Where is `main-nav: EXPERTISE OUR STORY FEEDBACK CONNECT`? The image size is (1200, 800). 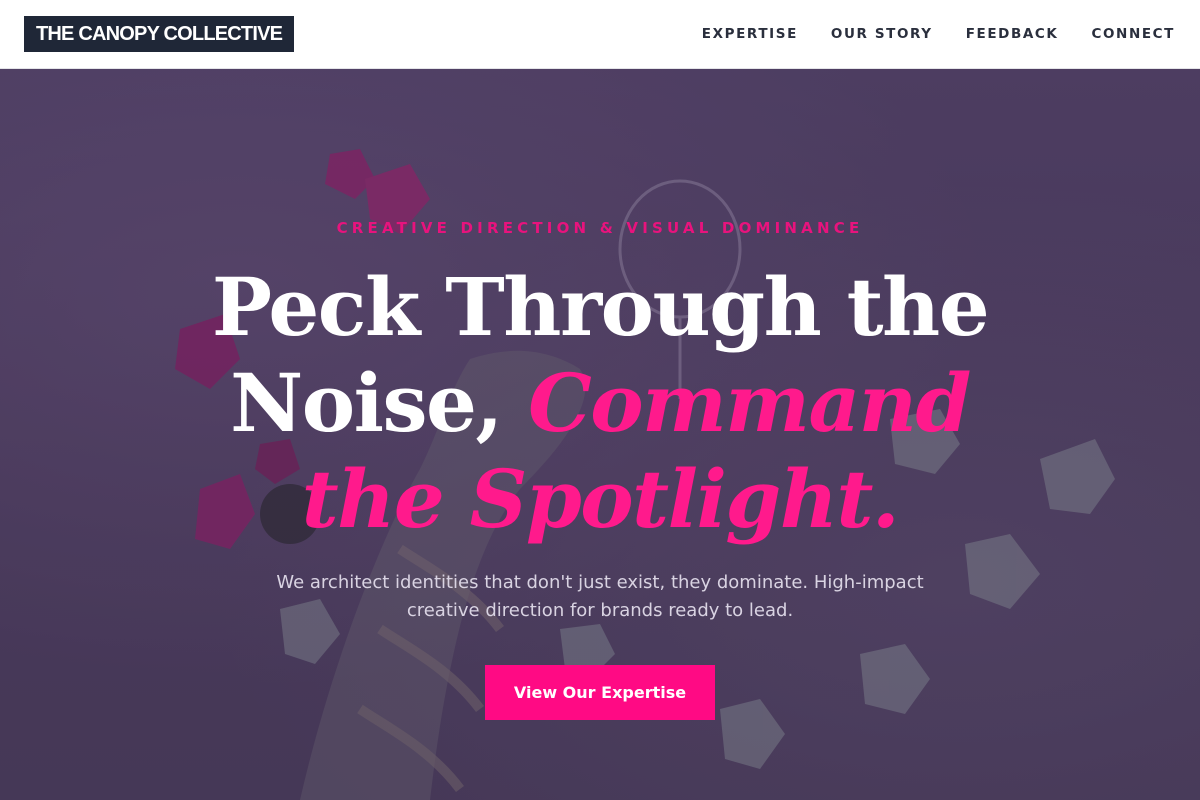 main-nav: EXPERTISE OUR STORY FEEDBACK CONNECT is located at coordinates (938, 34).